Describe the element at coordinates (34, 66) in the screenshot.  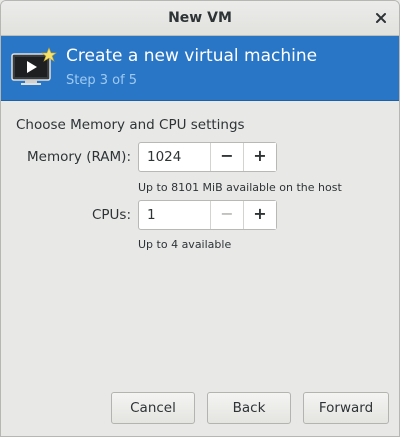
I see `virtual-machine-icon` at that location.